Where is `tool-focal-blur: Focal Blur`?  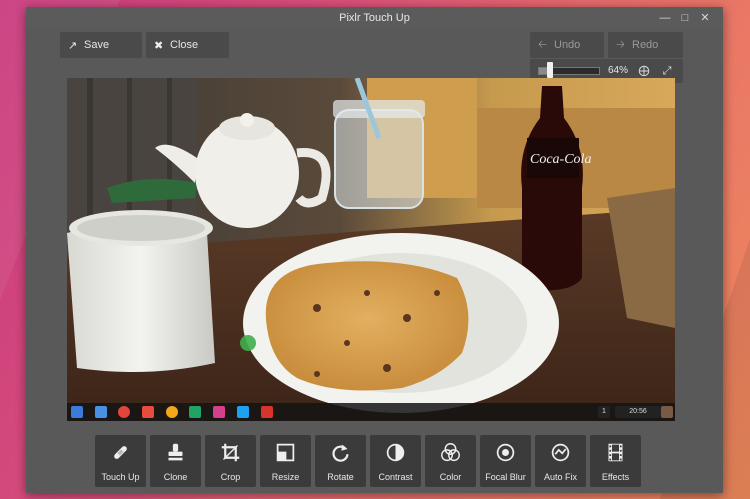
tool-focal-blur: Focal Blur is located at coordinates (505, 461).